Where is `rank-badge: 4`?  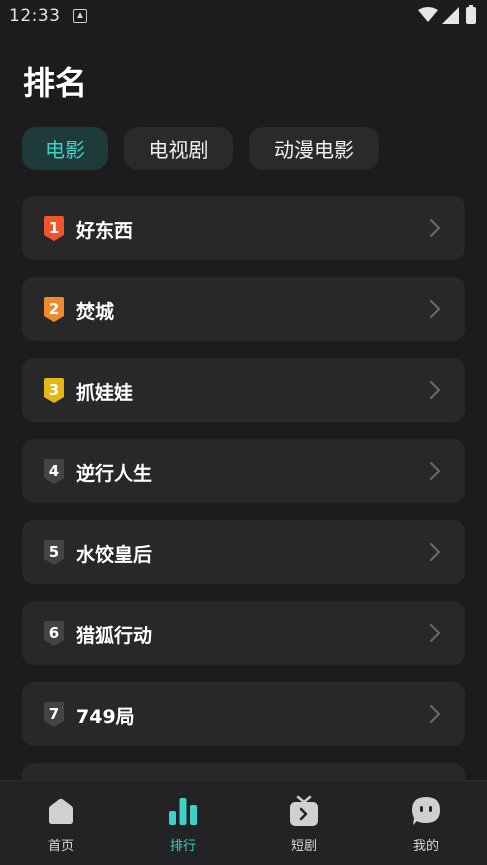 rank-badge: 4 is located at coordinates (54, 472).